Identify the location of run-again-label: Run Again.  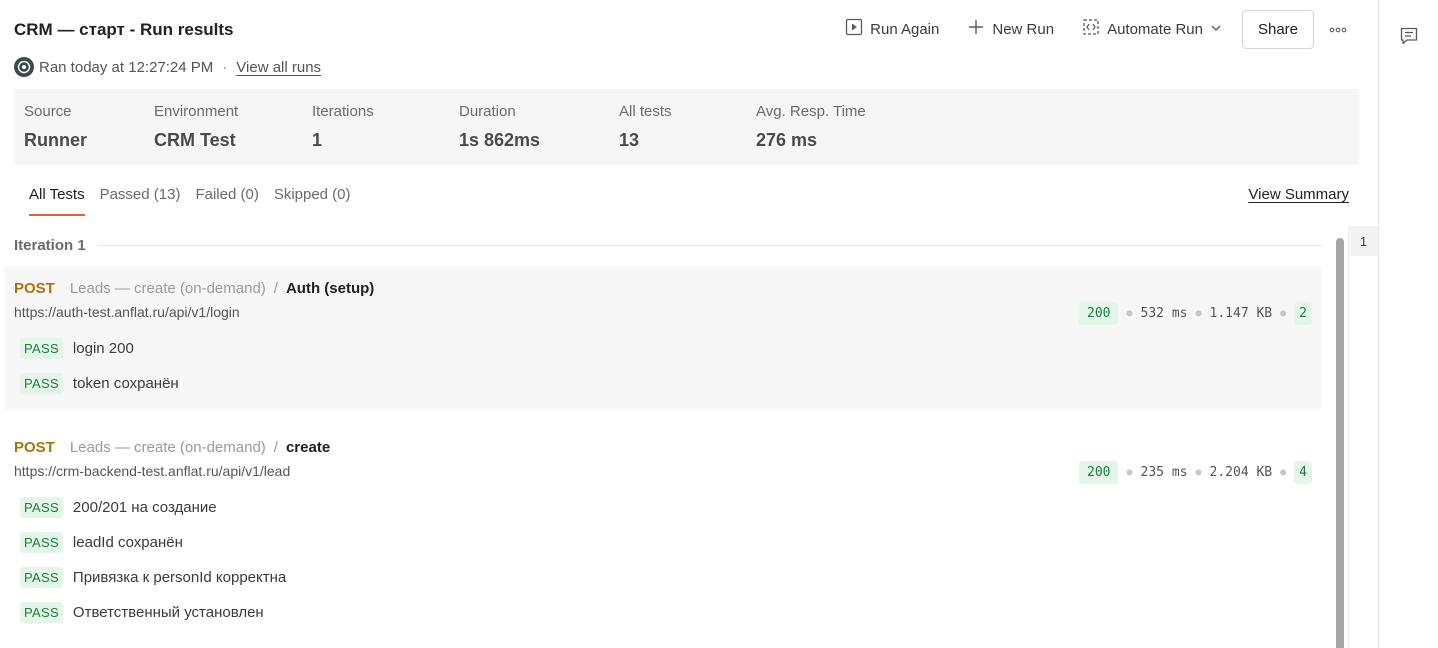
(905, 29).